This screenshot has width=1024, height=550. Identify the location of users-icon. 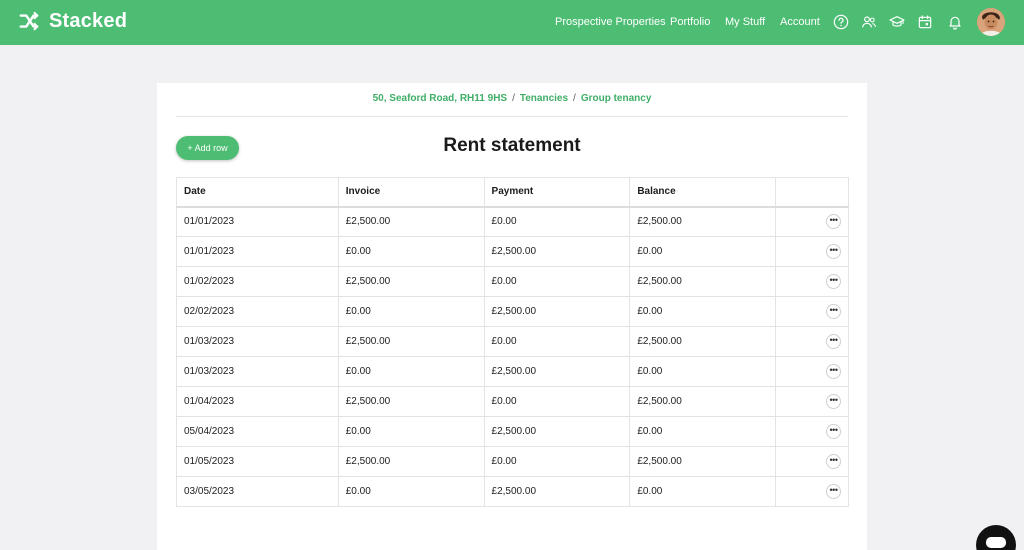
(869, 22).